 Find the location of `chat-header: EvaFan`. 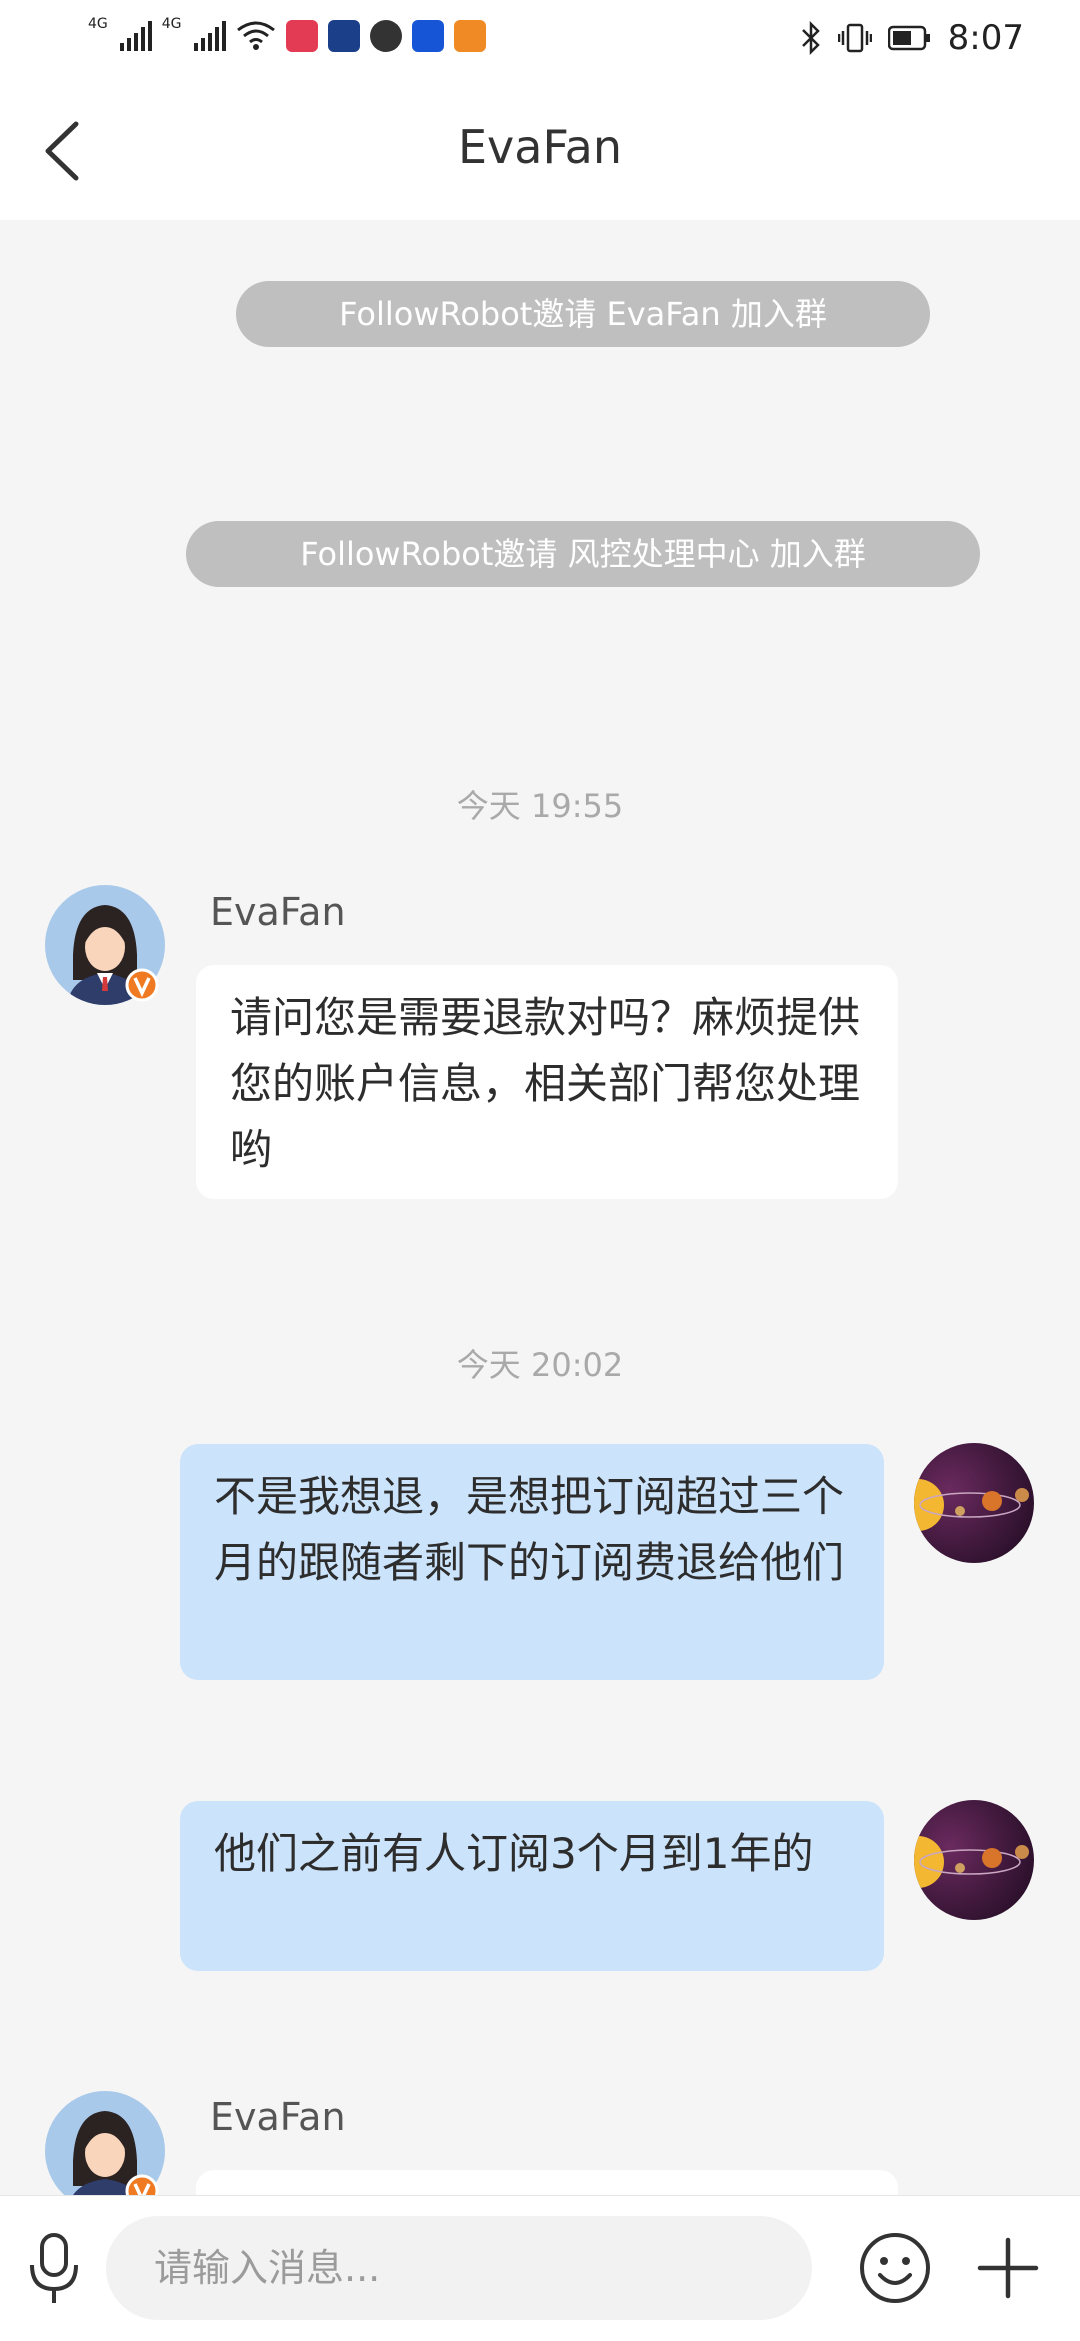

chat-header: EvaFan is located at coordinates (540, 150).